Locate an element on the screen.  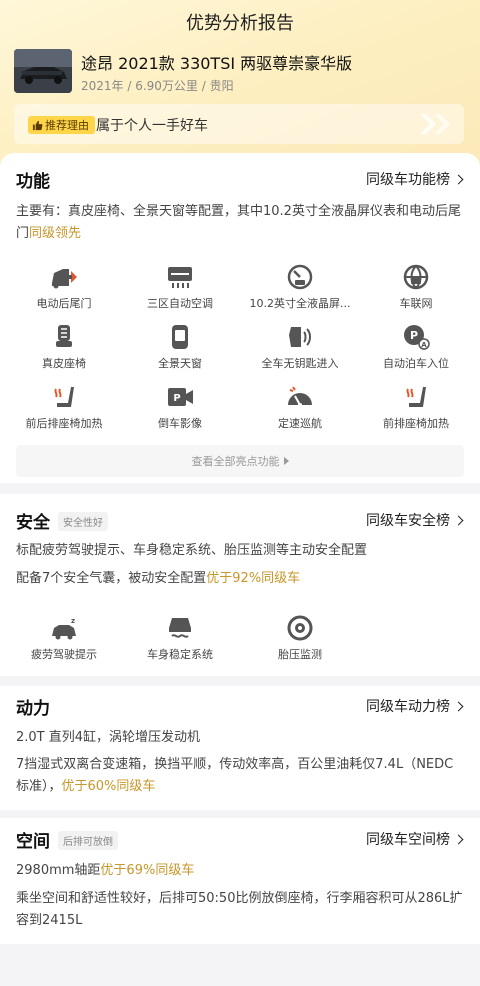
power-title: 动力 is located at coordinates (33, 709).